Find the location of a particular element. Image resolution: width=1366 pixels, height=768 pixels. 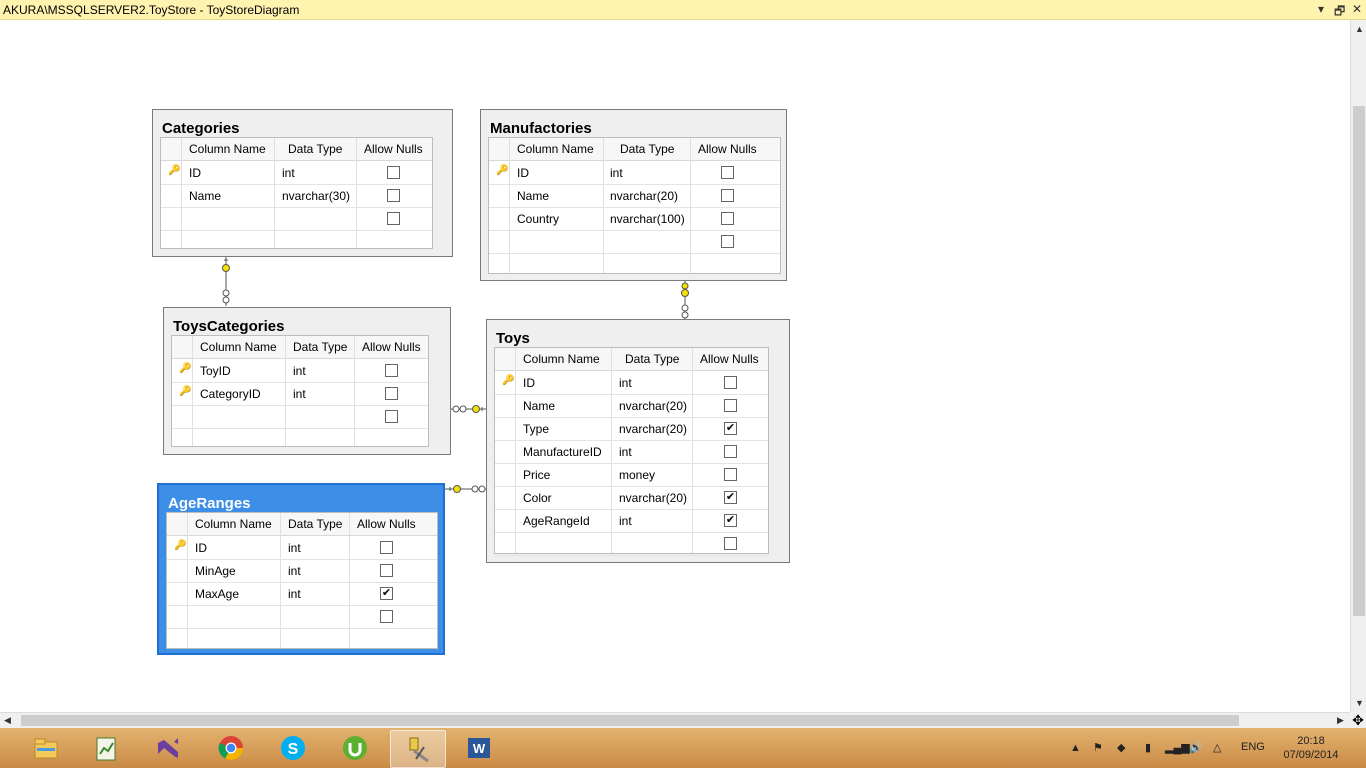

table-row: MinAge int is located at coordinates (302, 571).